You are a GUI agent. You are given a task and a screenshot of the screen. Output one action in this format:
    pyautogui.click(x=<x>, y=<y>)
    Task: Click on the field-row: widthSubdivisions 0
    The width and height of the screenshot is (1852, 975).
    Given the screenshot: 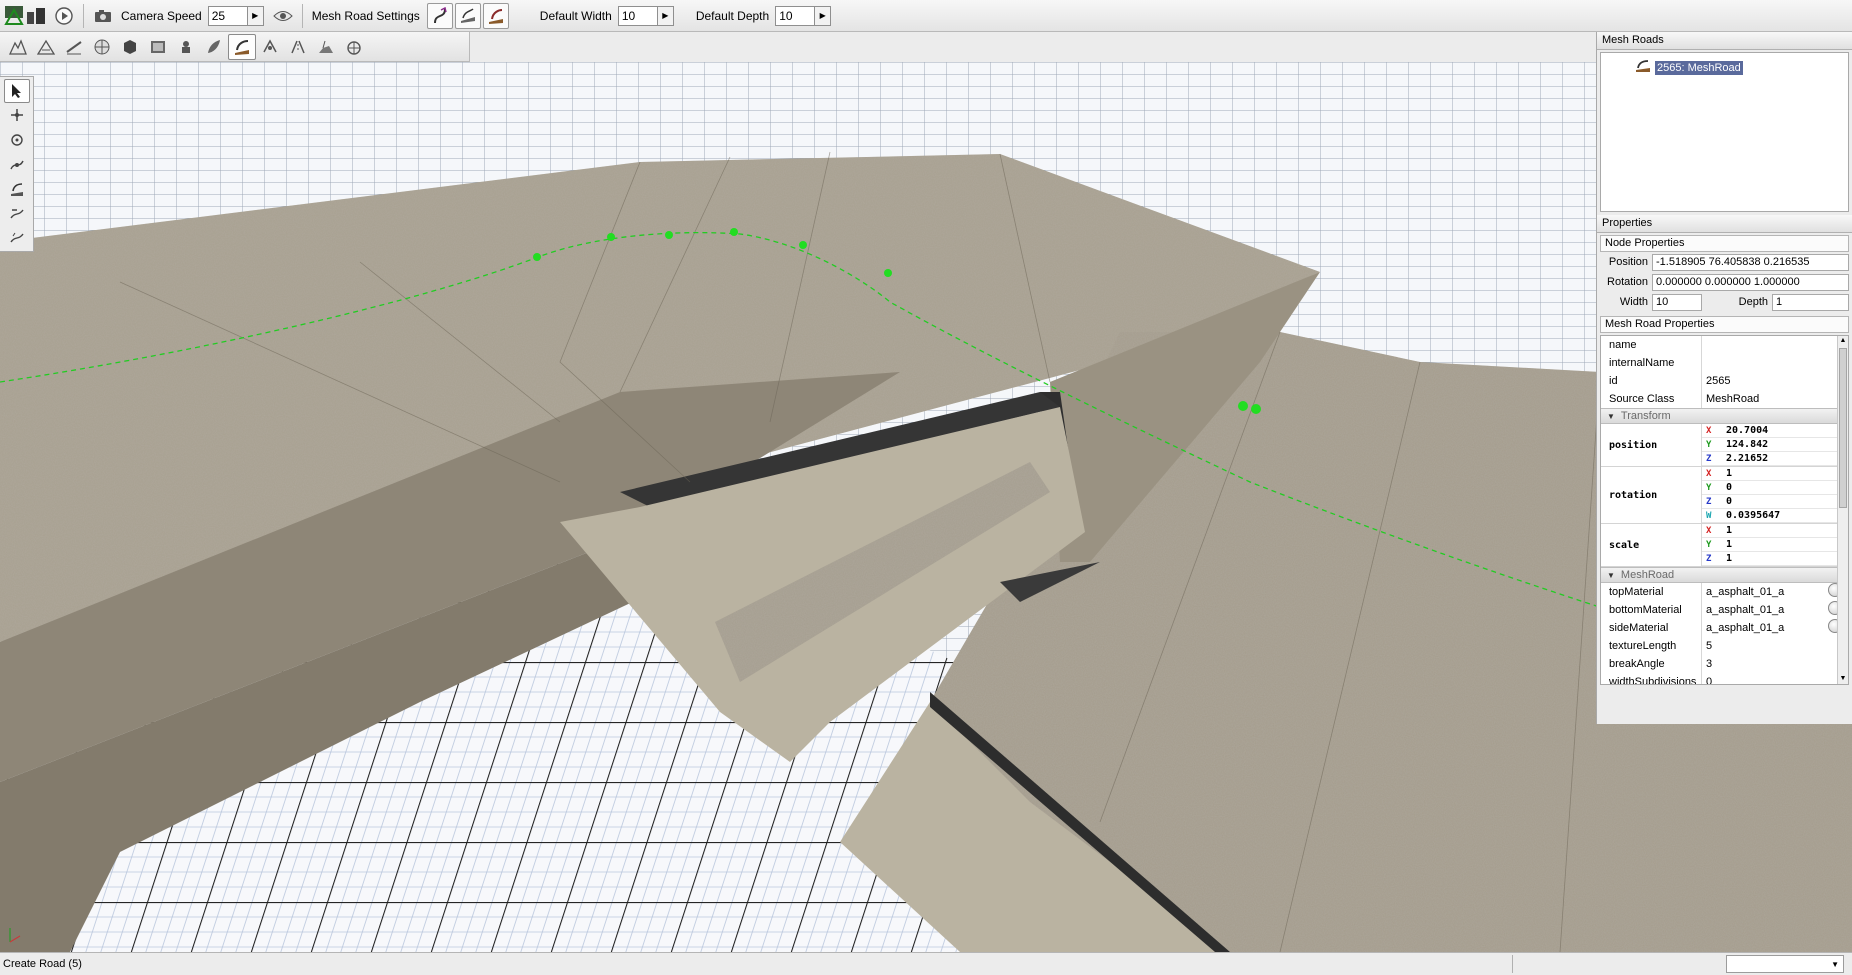 What is the action you would take?
    pyautogui.click(x=1724, y=679)
    